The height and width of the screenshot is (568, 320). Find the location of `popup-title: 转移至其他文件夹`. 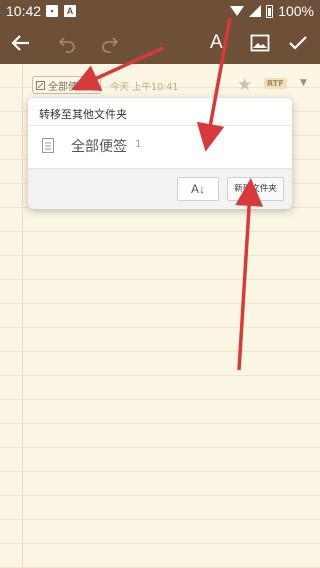

popup-title: 转移至其他文件夹 is located at coordinates (83, 114).